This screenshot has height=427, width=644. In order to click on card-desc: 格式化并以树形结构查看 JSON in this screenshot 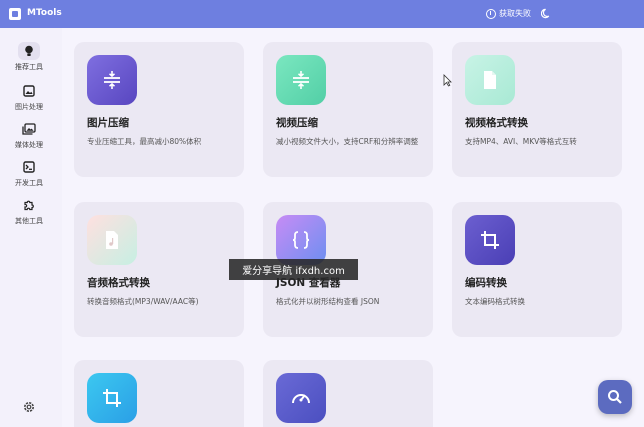, I will do `click(328, 301)`.